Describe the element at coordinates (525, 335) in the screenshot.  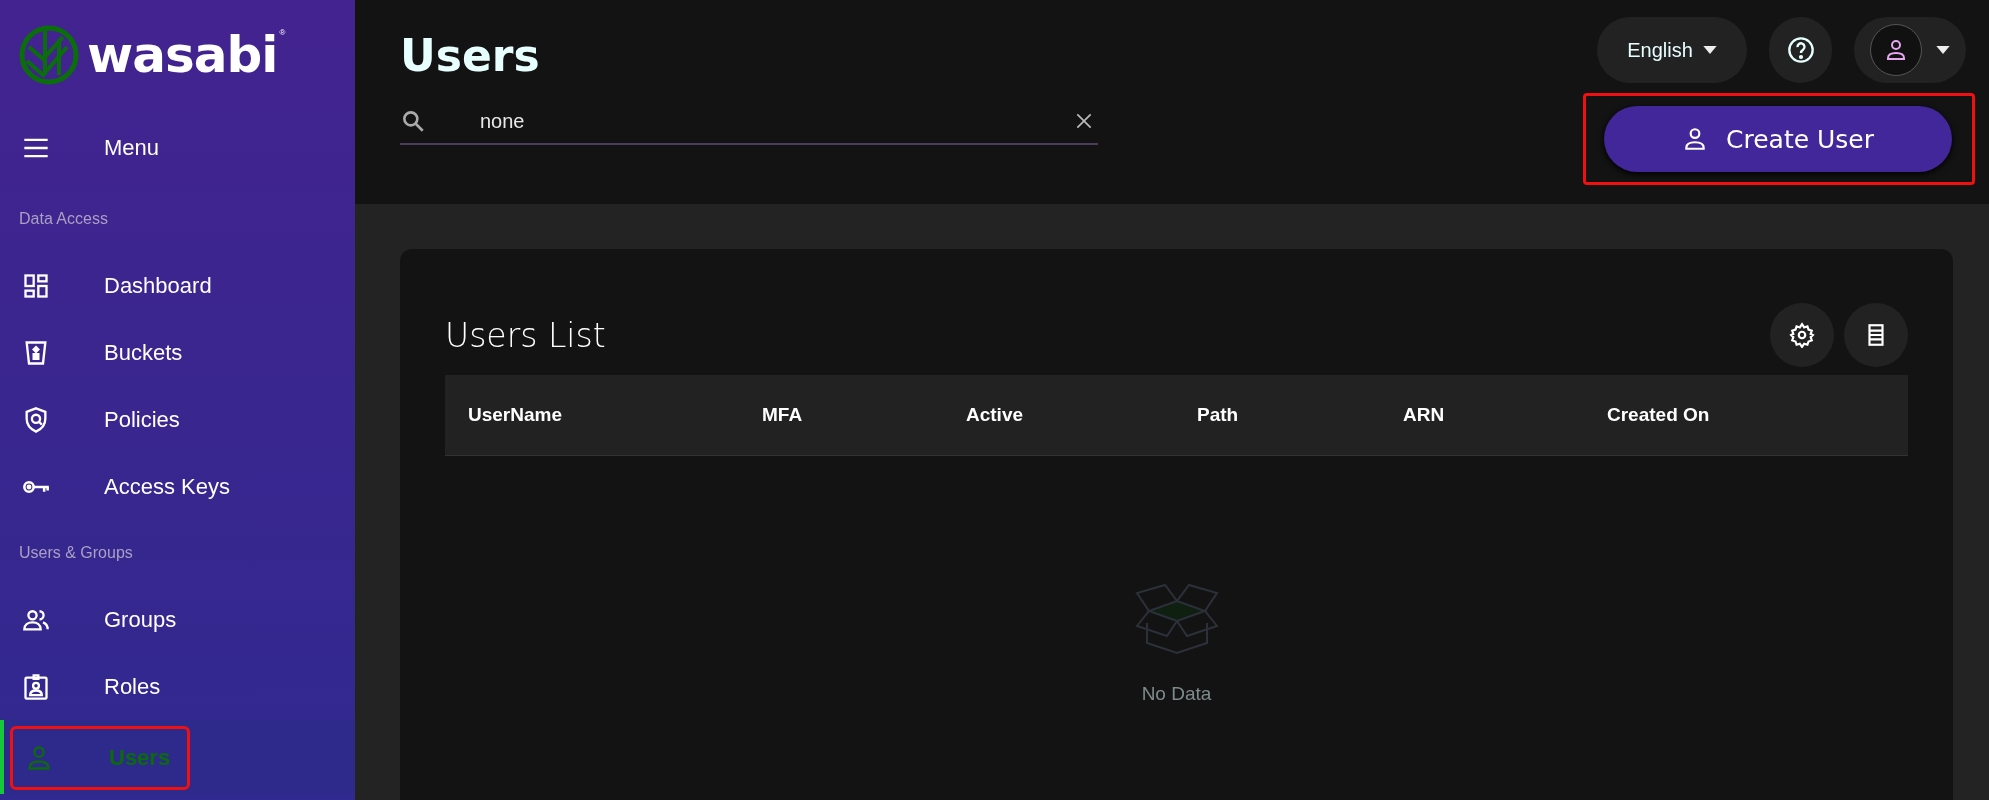
I see `card-title: Users List` at that location.